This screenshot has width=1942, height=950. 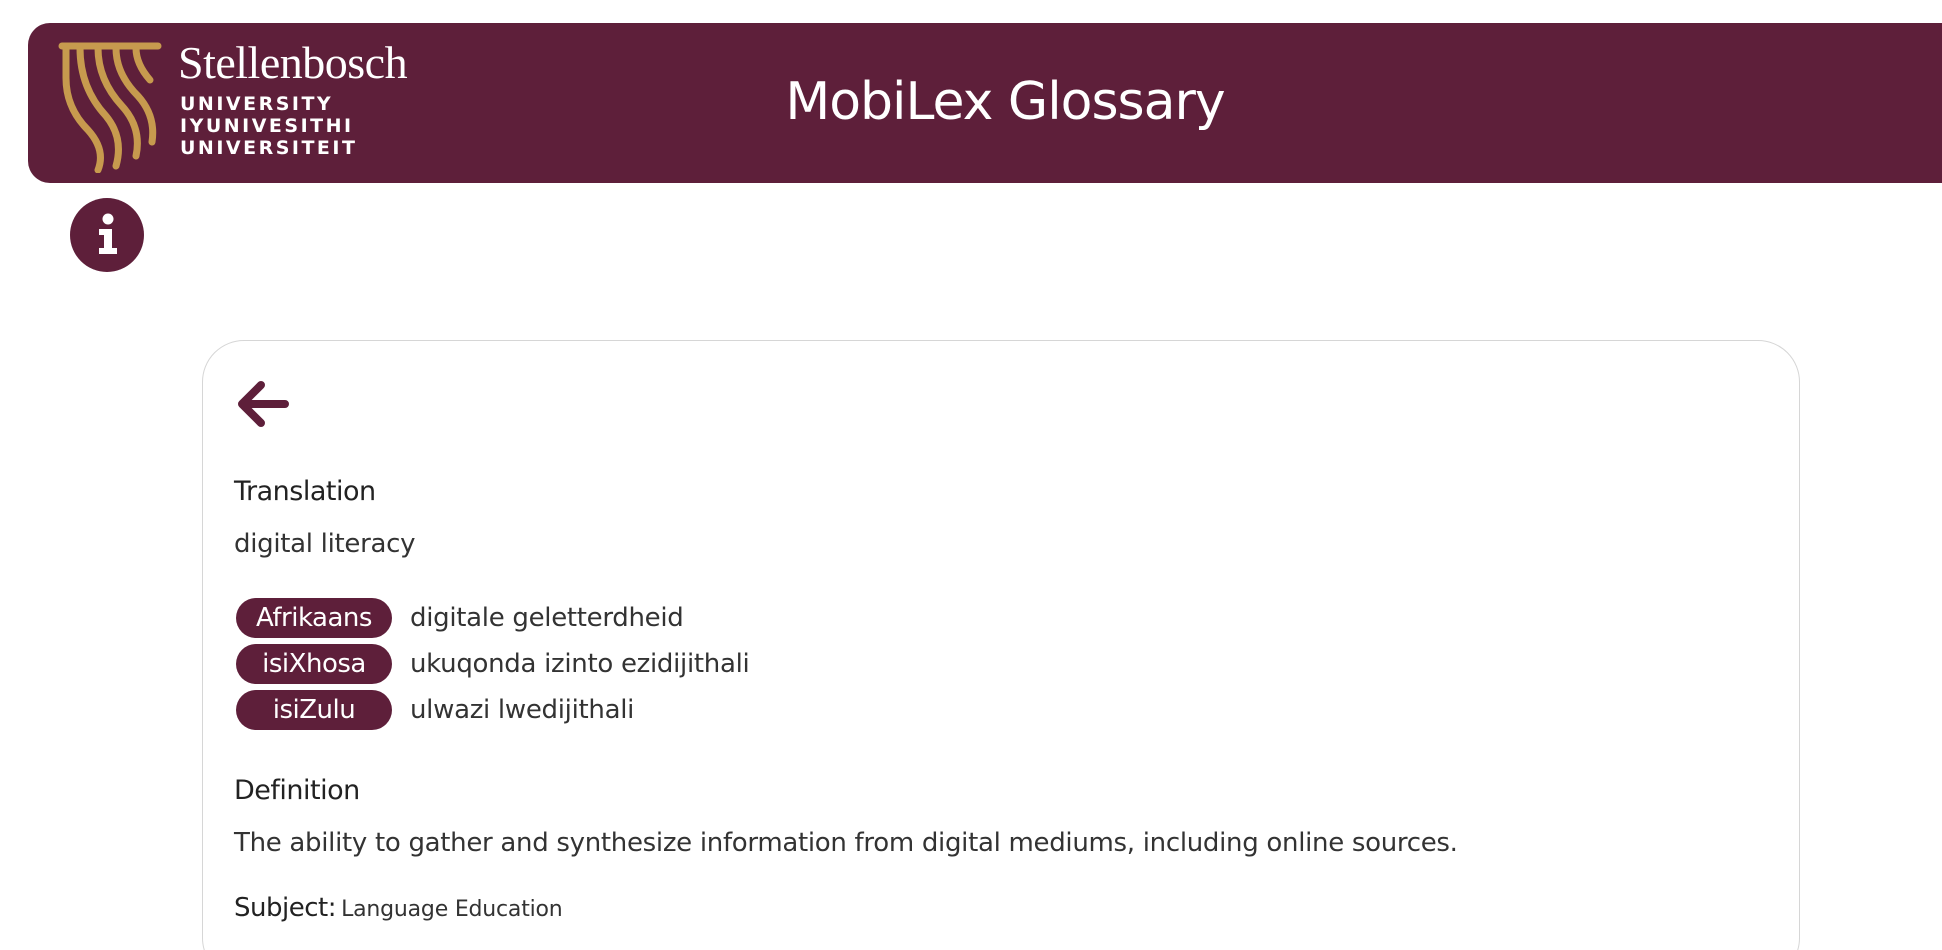 I want to click on translation-row-afrikaans: Afrikaans digitale geletterdheid, so click(x=460, y=618).